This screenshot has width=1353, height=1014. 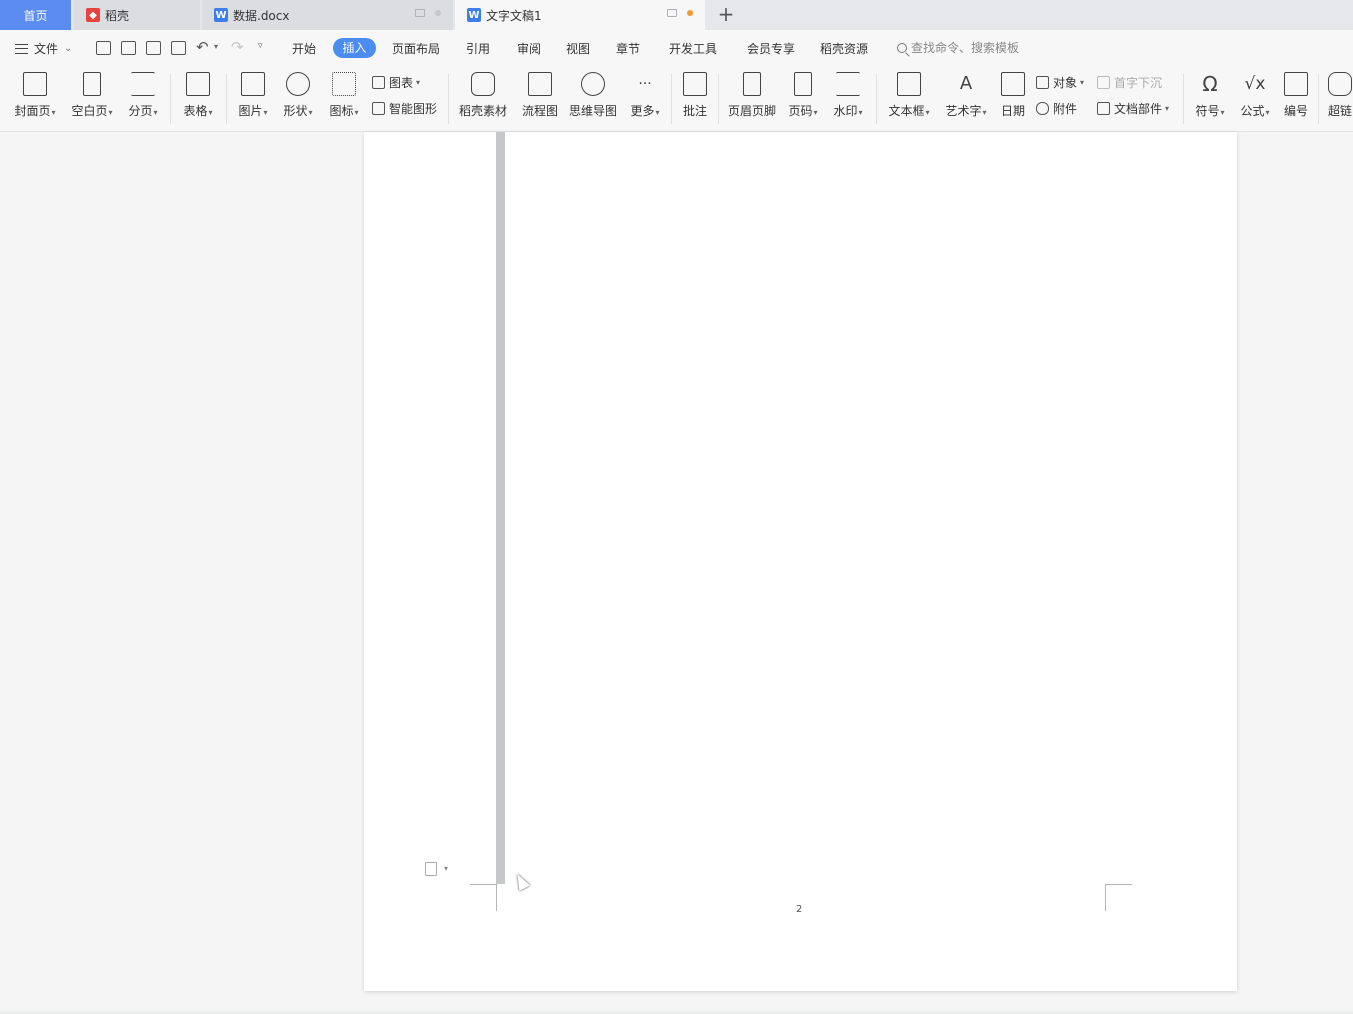 I want to click on object-icon, so click(x=1042, y=82).